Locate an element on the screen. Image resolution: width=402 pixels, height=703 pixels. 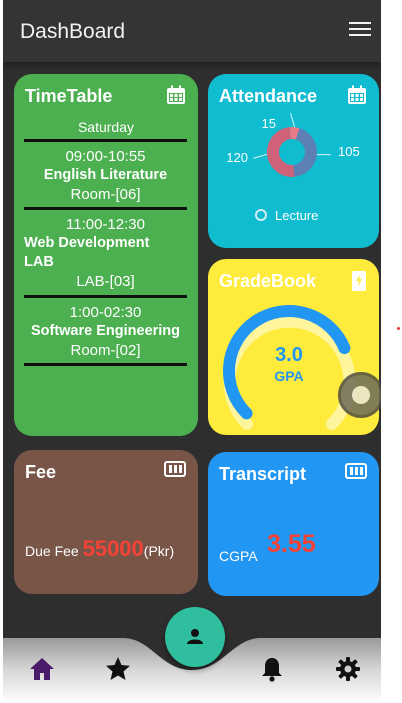
star-icon is located at coordinates (118, 669).